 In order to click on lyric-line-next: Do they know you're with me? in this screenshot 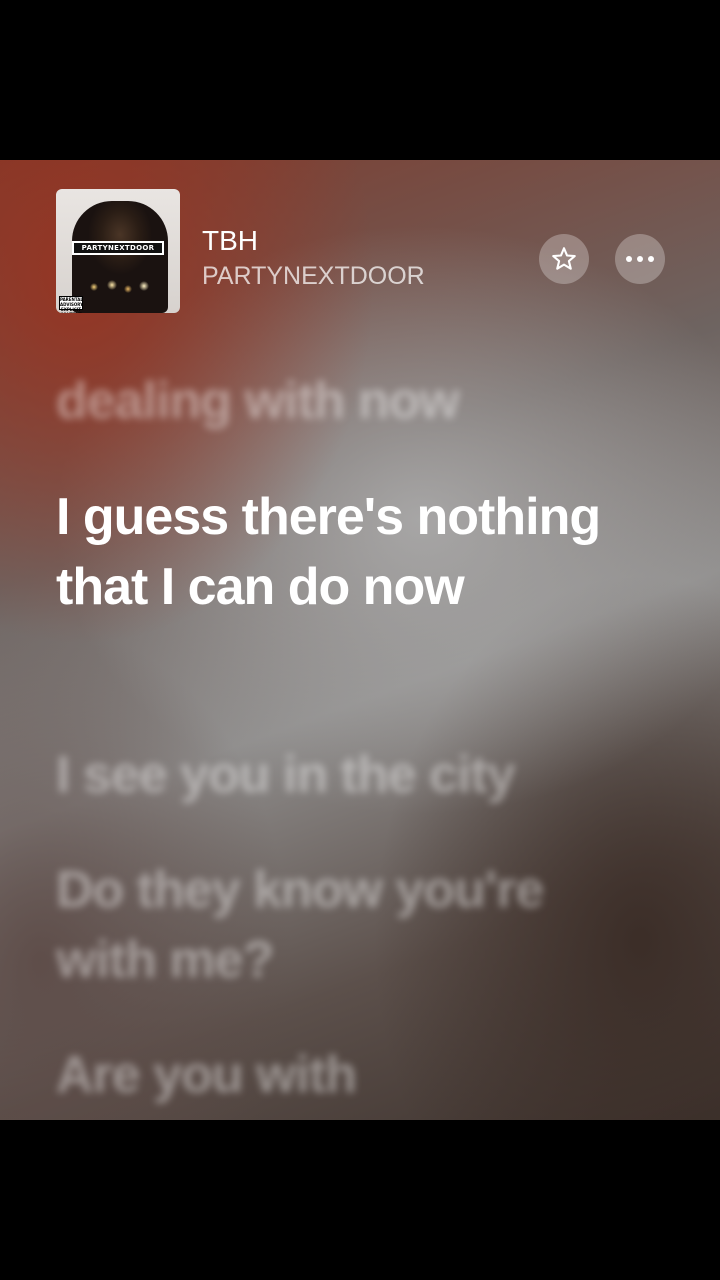, I will do `click(356, 925)`.